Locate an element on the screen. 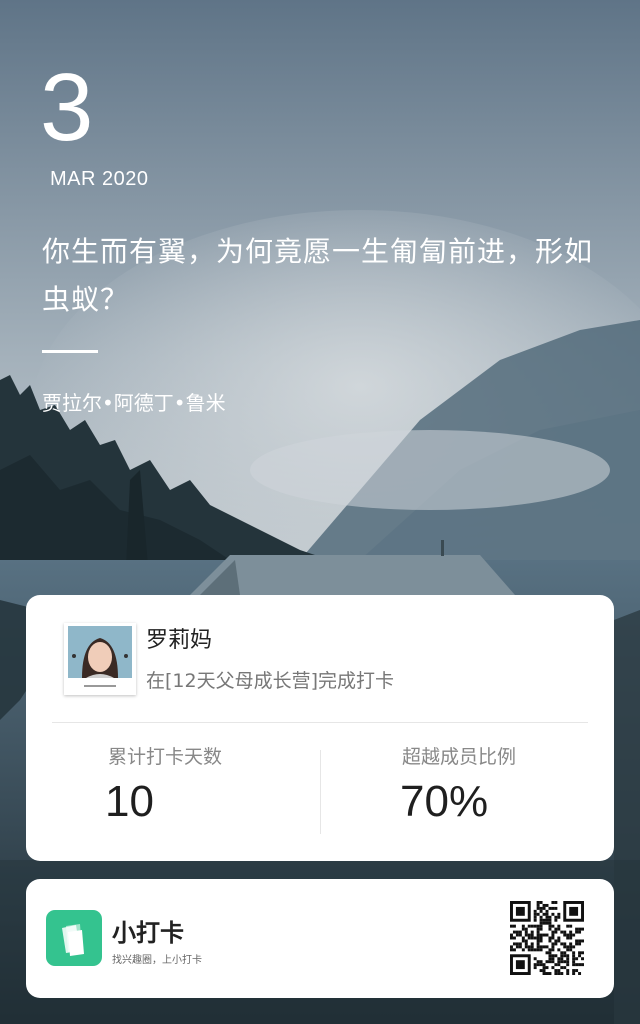  card-divider is located at coordinates (320, 722).